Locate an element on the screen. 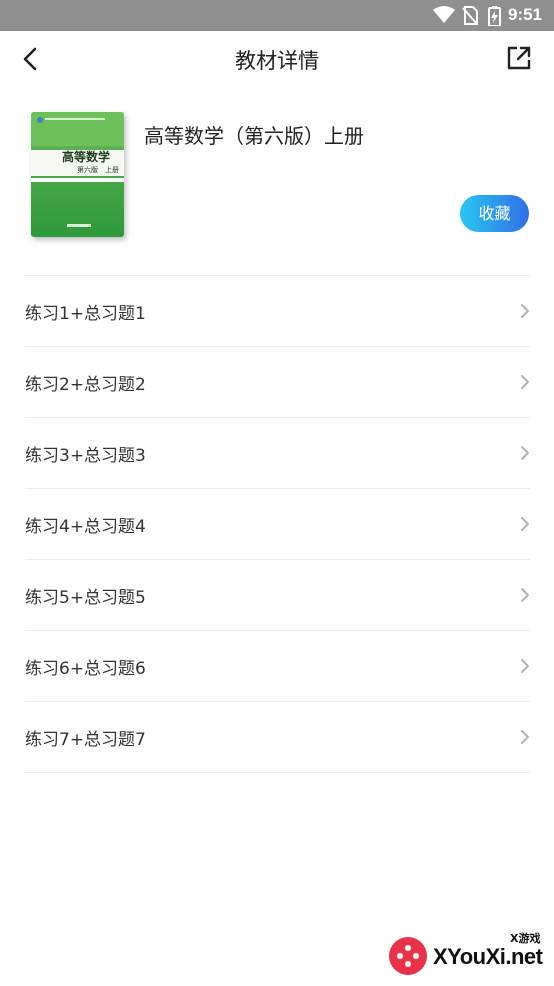 Image resolution: width=554 pixels, height=986 pixels. chapter-item: 练习2+总习题2 is located at coordinates (277, 382).